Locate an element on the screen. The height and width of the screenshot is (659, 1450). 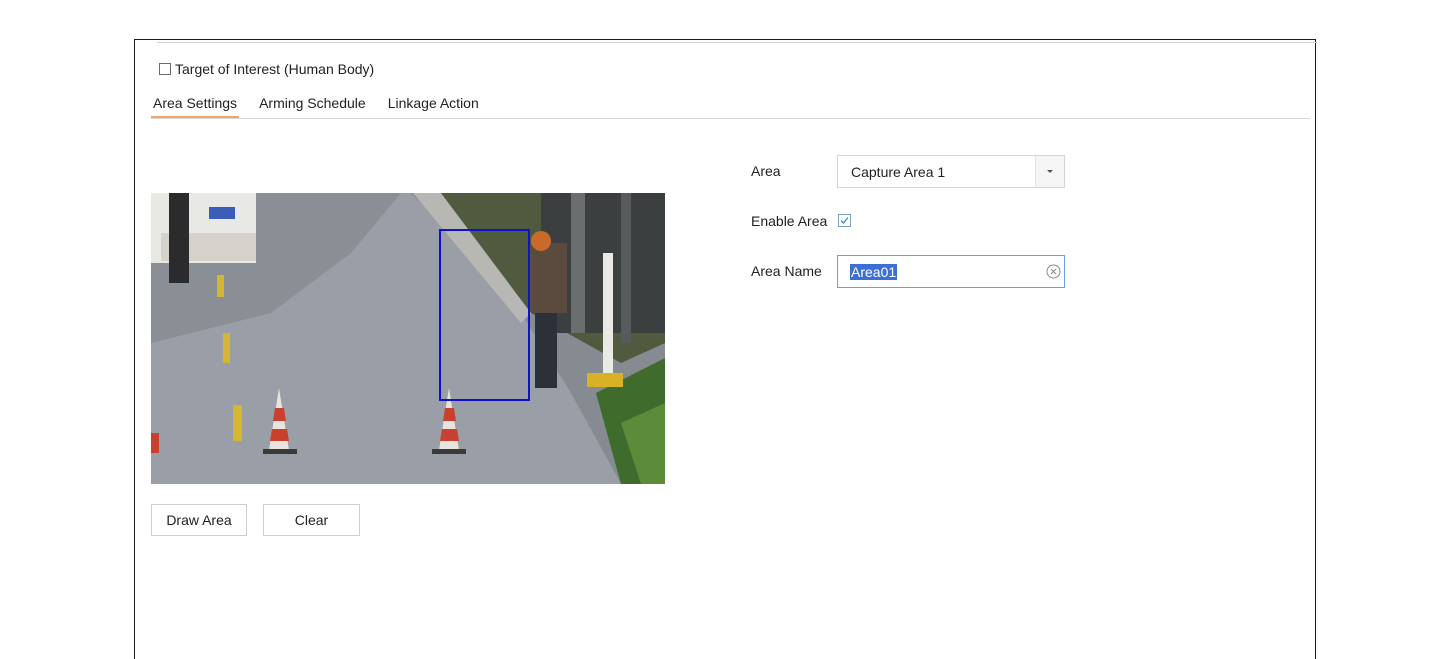
target-of-interest-row: Target of Interest (Human Body) is located at coordinates (266, 69).